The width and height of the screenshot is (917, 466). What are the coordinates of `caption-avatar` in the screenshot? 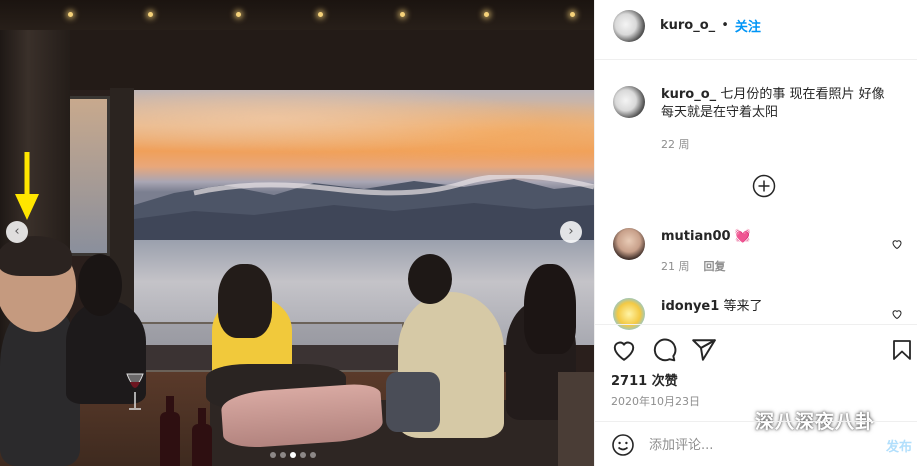 It's located at (629, 102).